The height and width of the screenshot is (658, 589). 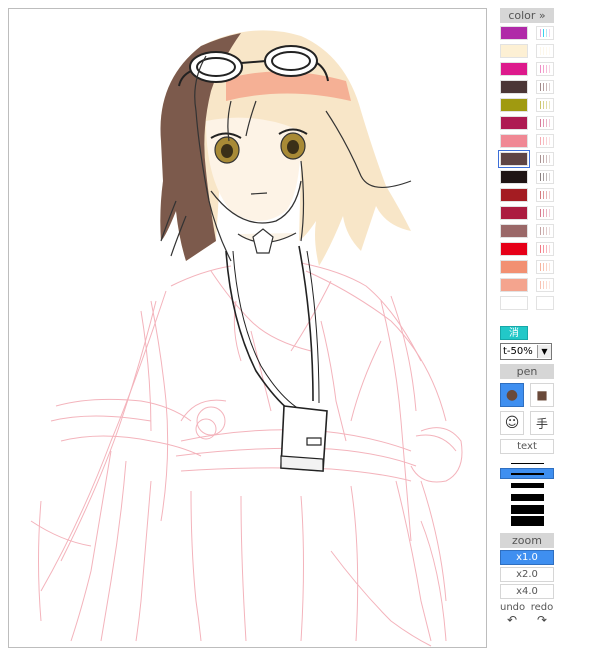 I want to click on redo-icon: ↷, so click(x=542, y=620).